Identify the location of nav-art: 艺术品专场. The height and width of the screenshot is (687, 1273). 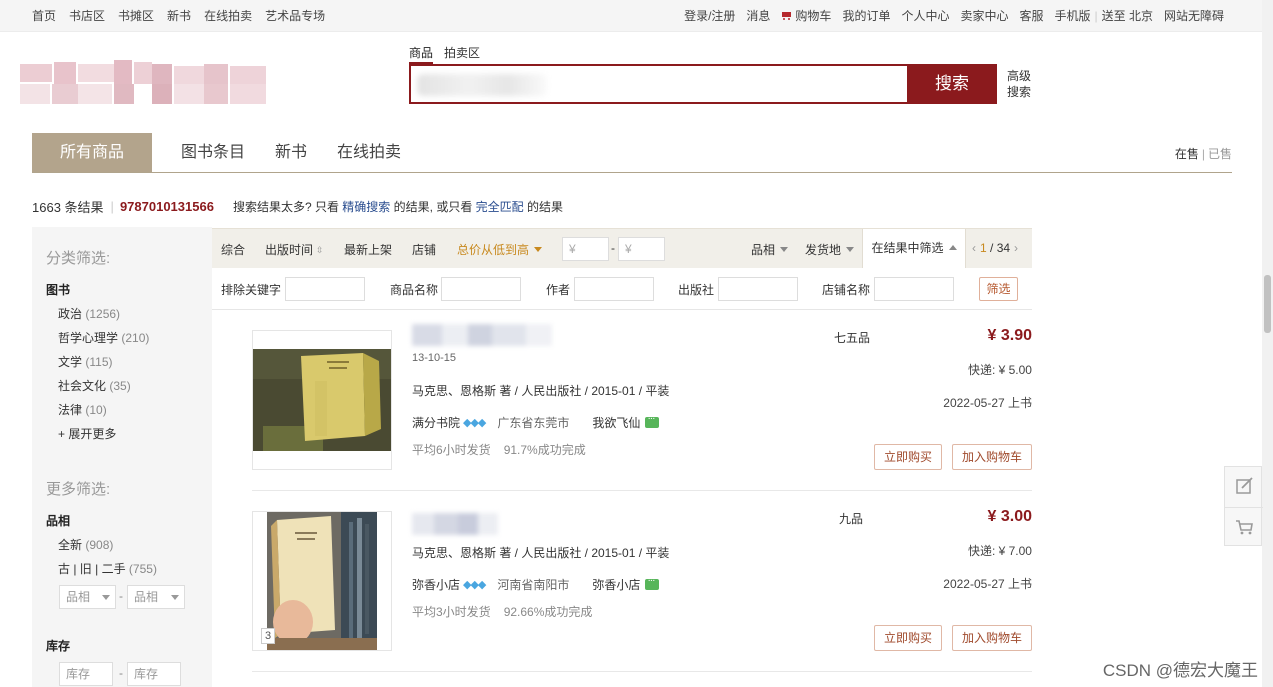
(295, 15).